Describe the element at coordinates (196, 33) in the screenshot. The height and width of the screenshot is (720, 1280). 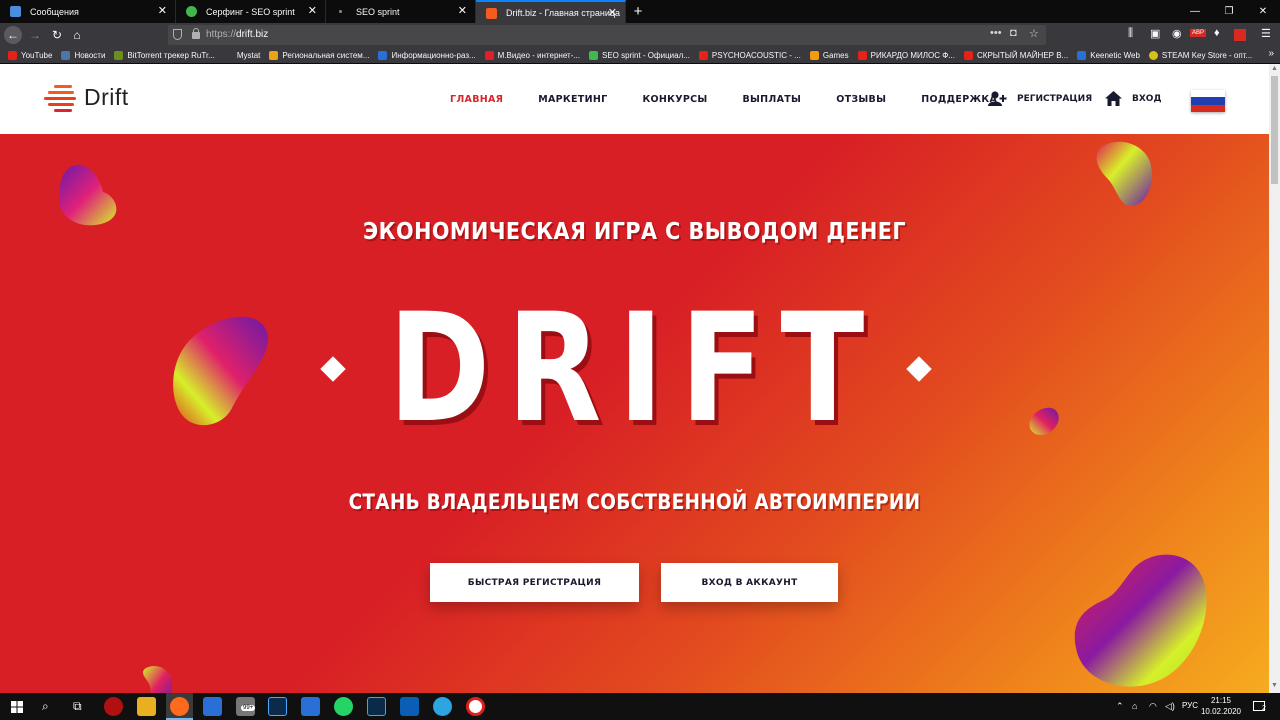
I see `lock-icon` at that location.